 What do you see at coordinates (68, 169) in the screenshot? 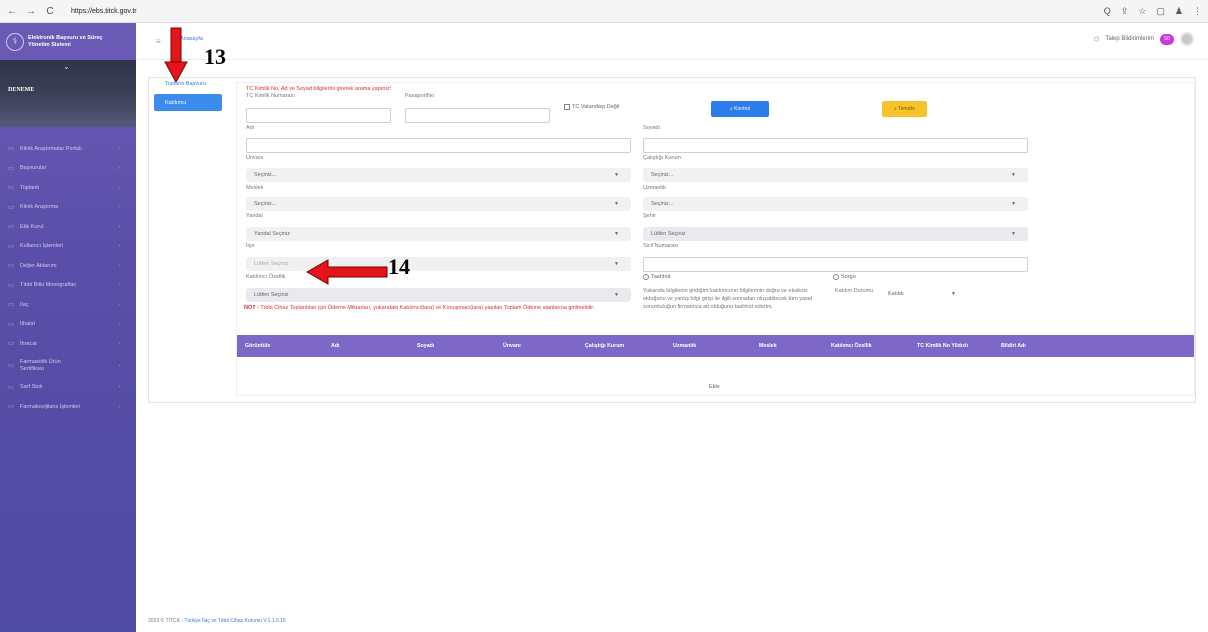
I see `sidebar-item-basvurular: ▭ Başvurular ›` at bounding box center [68, 169].